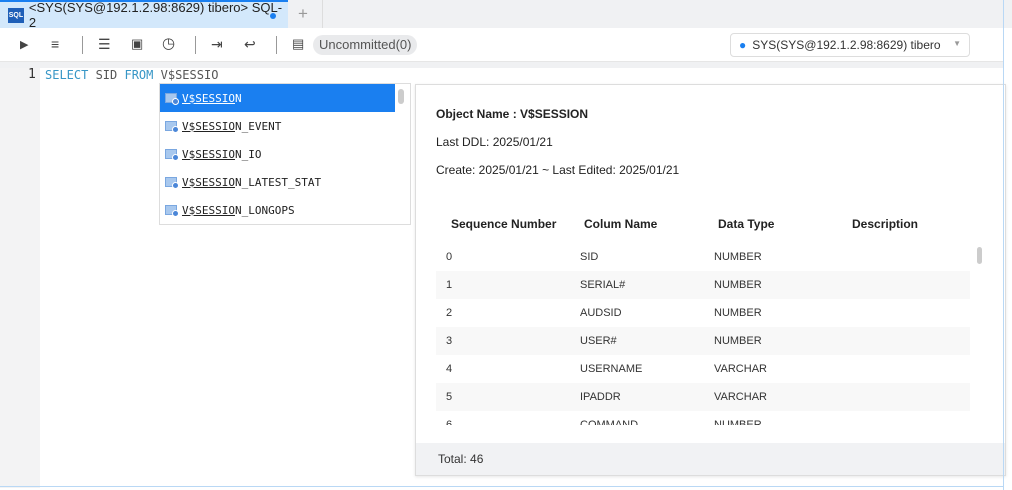  I want to click on autocomplete-item: V$SESSIO N_EVENT, so click(277, 126).